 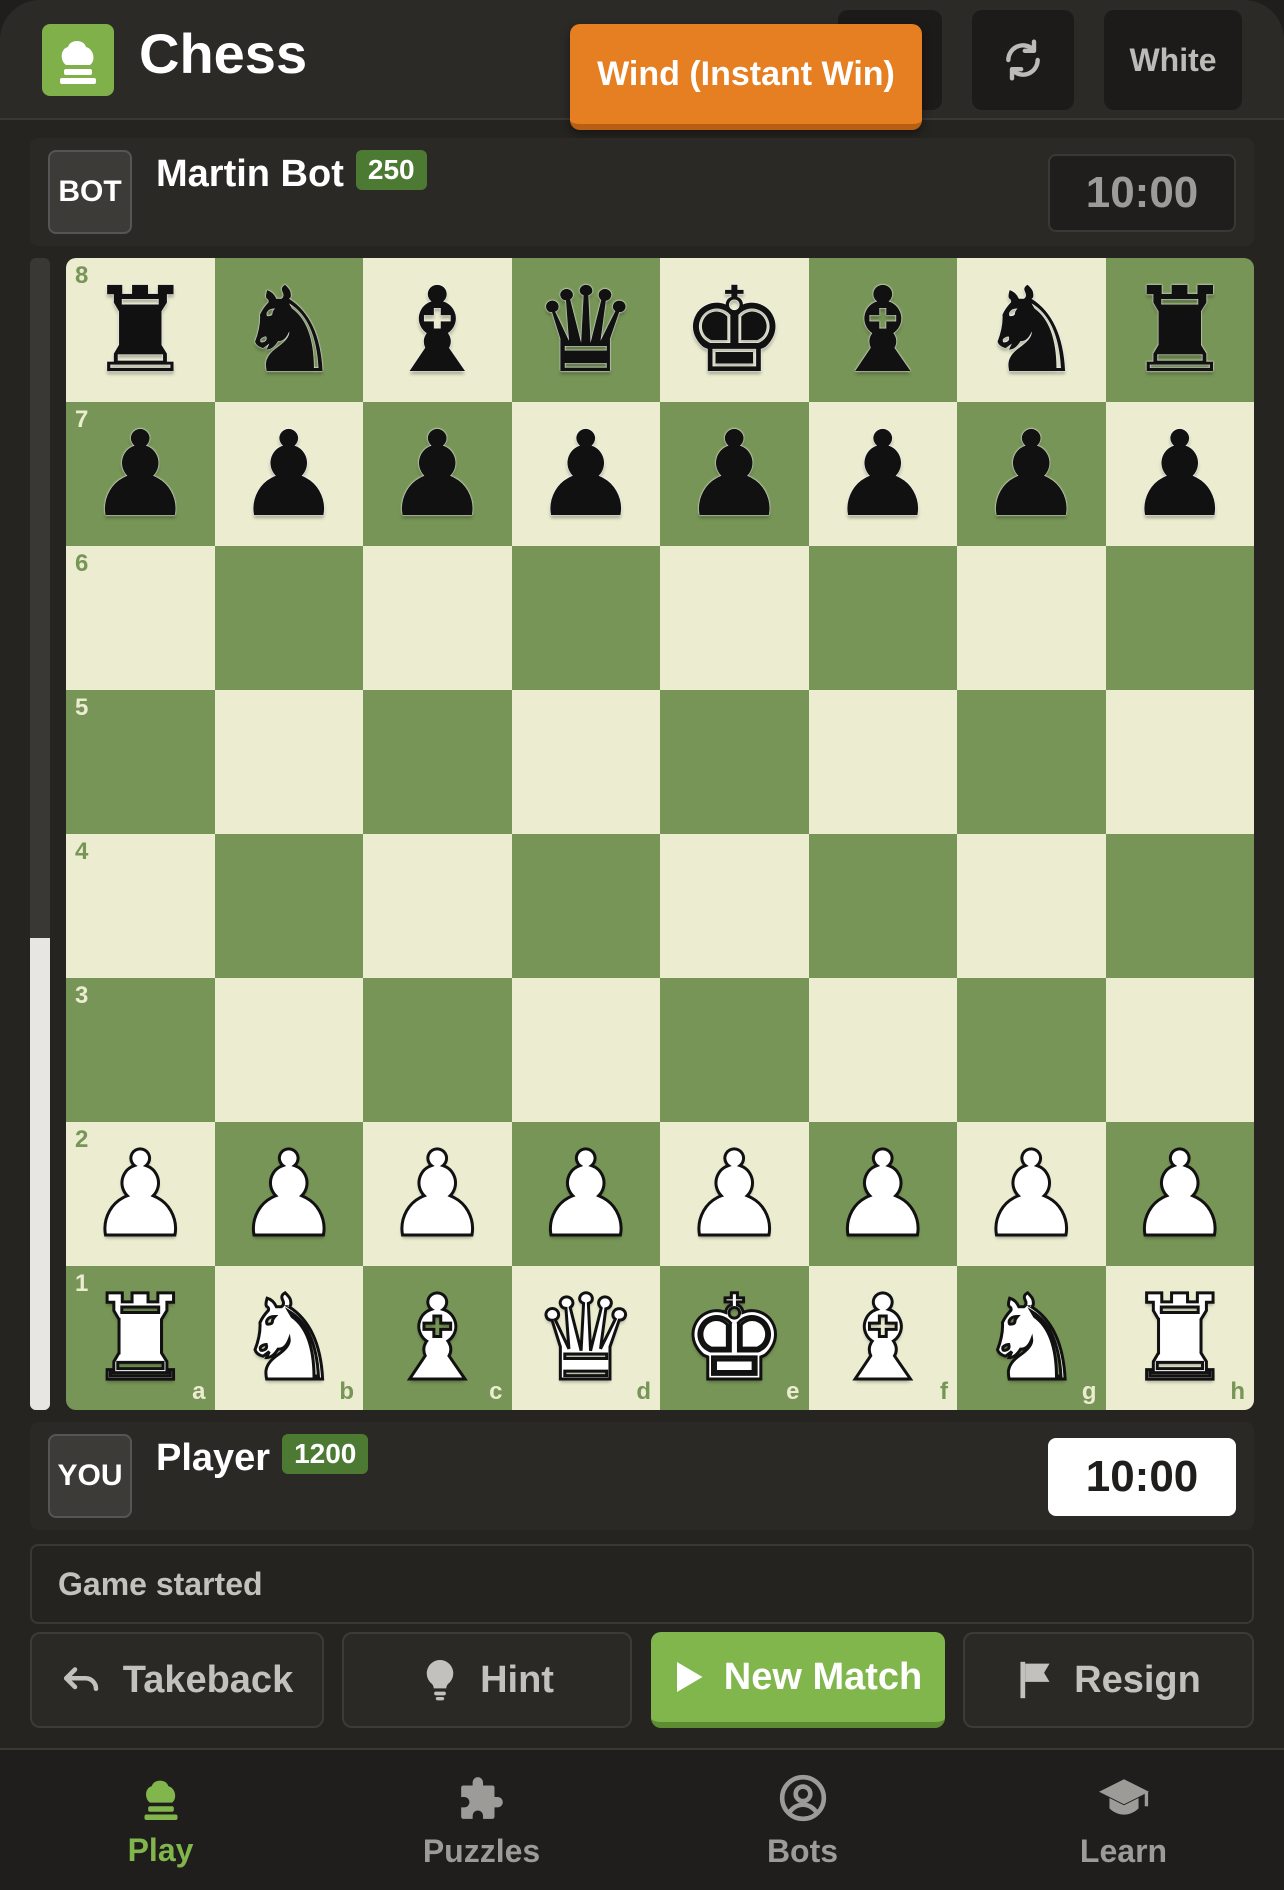 I want to click on square-h6, so click(x=1179, y=618).